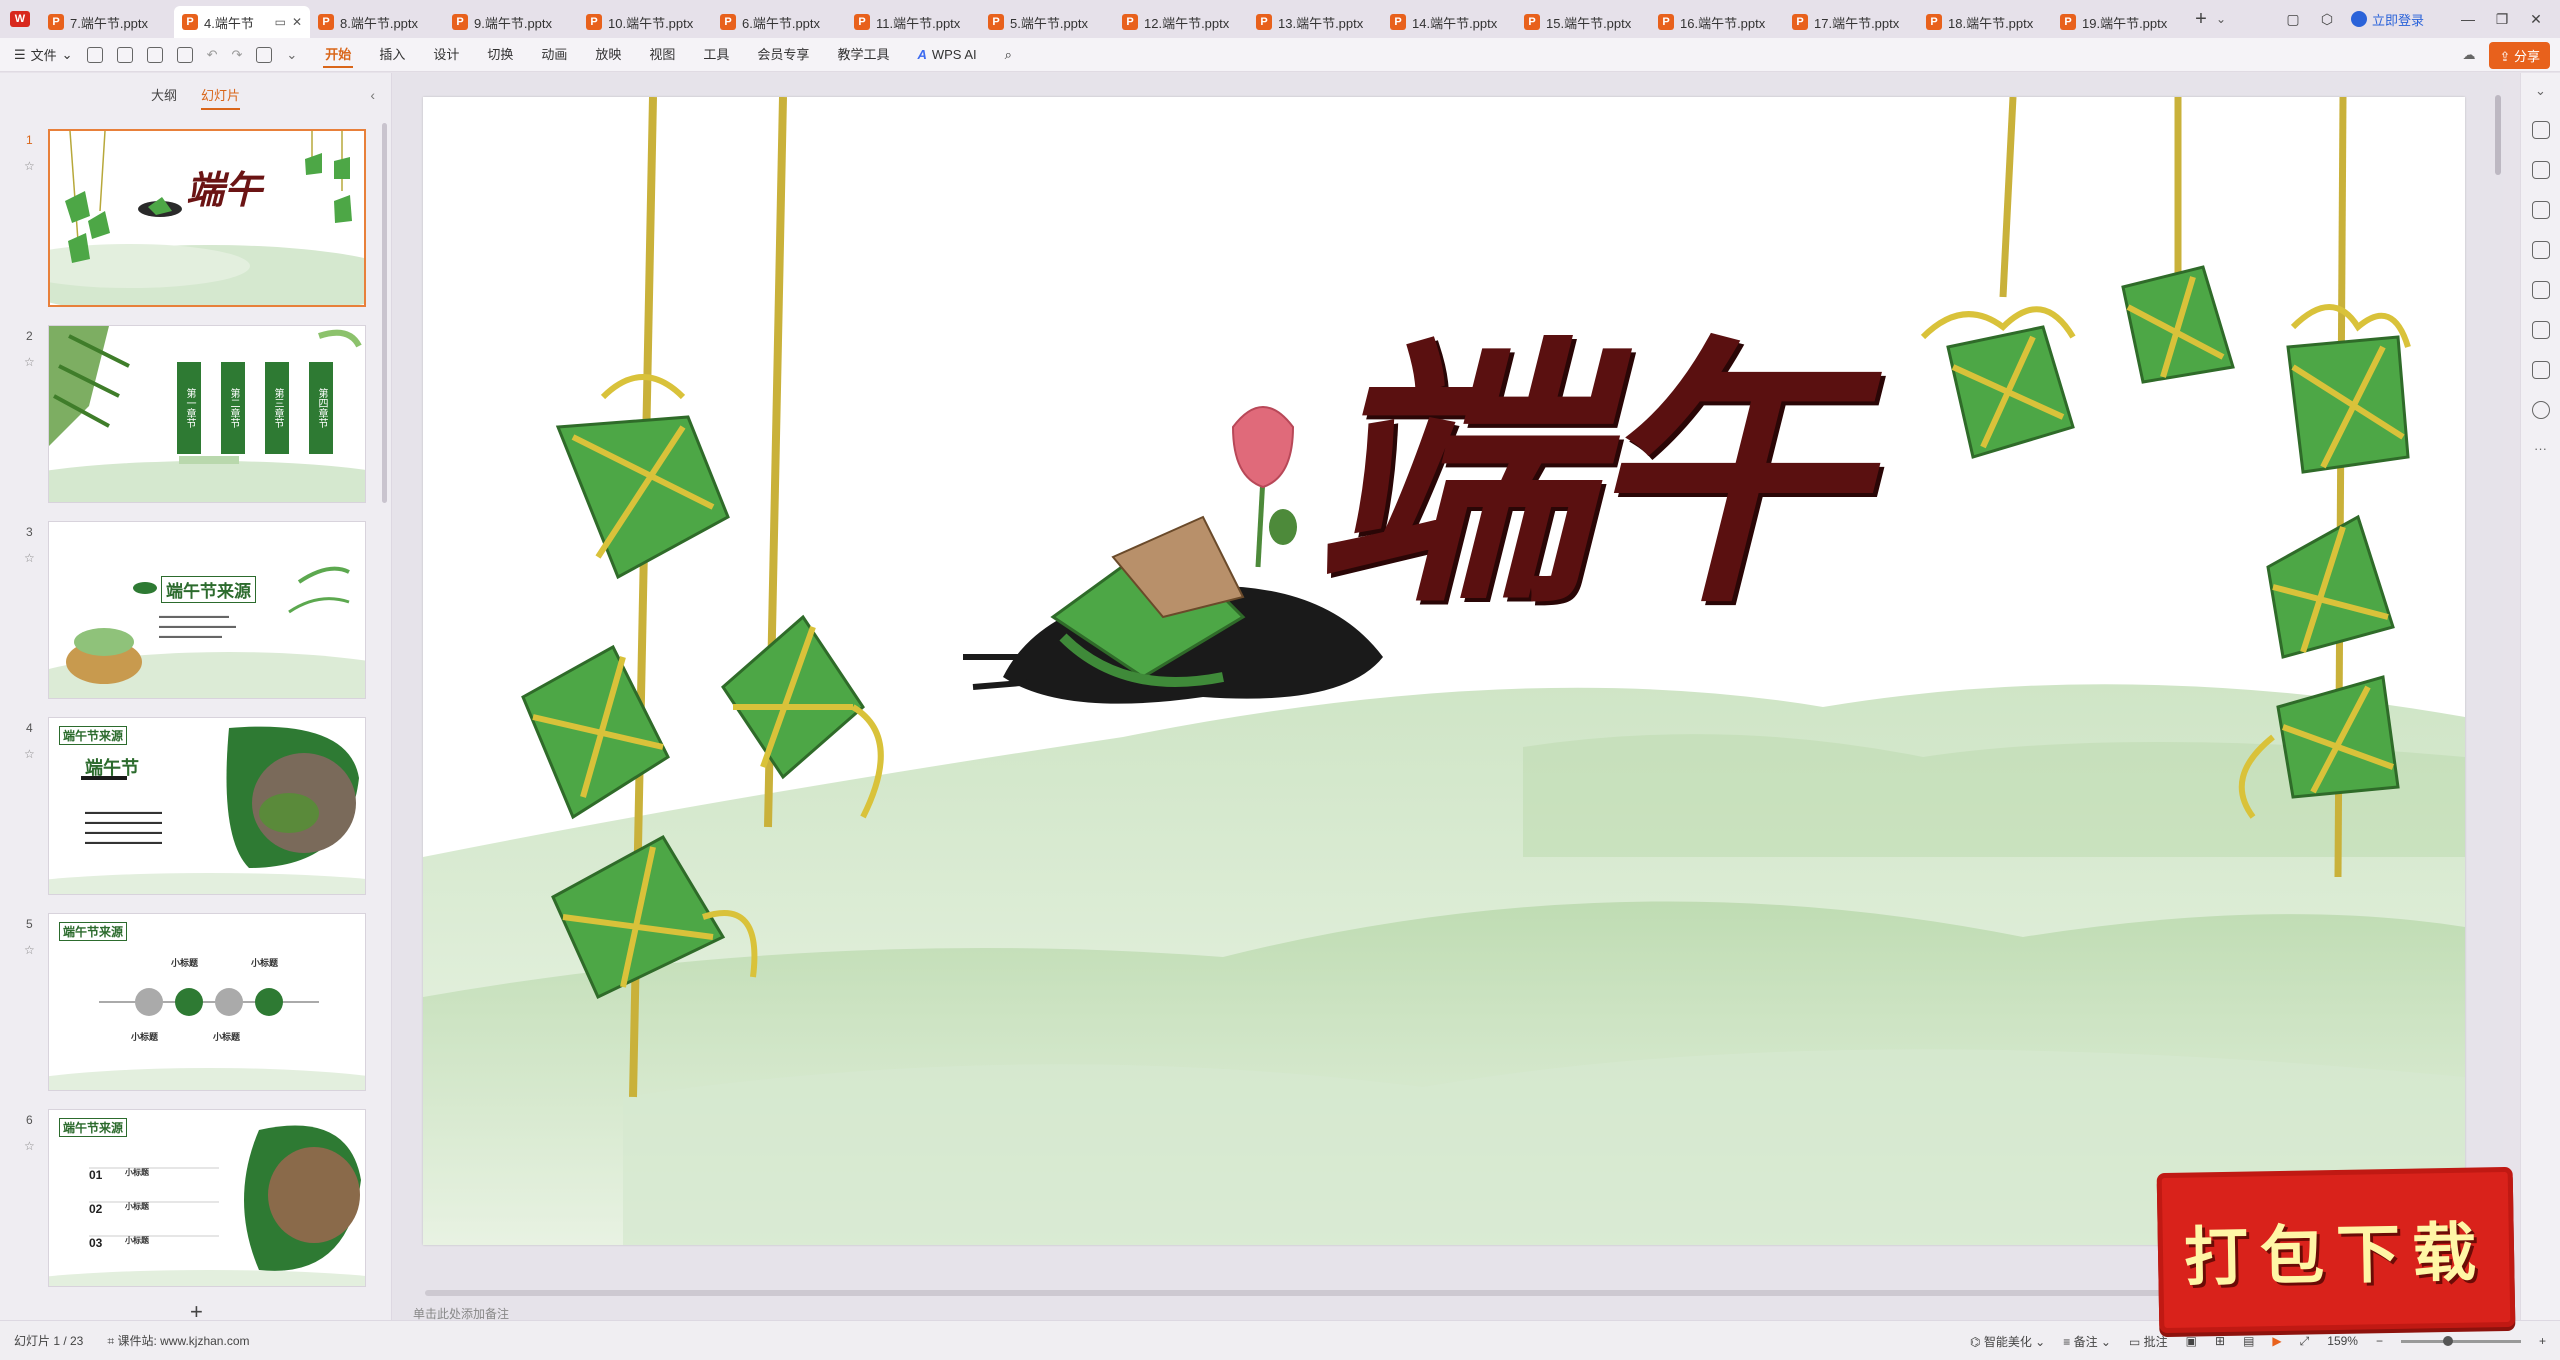  I want to click on tab-6: P 6.端午节.pptx, so click(779, 22).